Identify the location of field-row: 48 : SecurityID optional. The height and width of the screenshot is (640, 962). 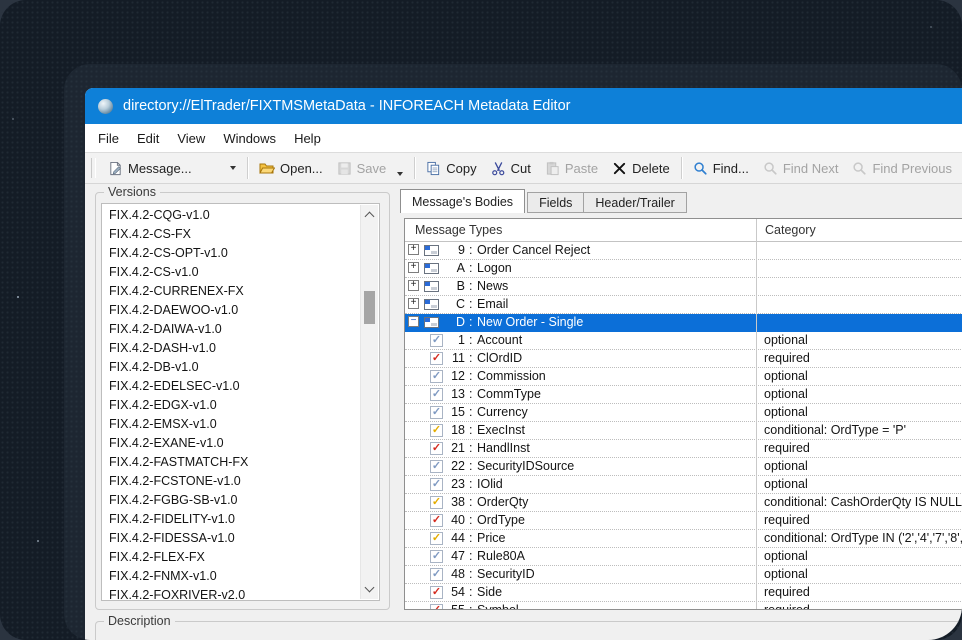
(683, 575).